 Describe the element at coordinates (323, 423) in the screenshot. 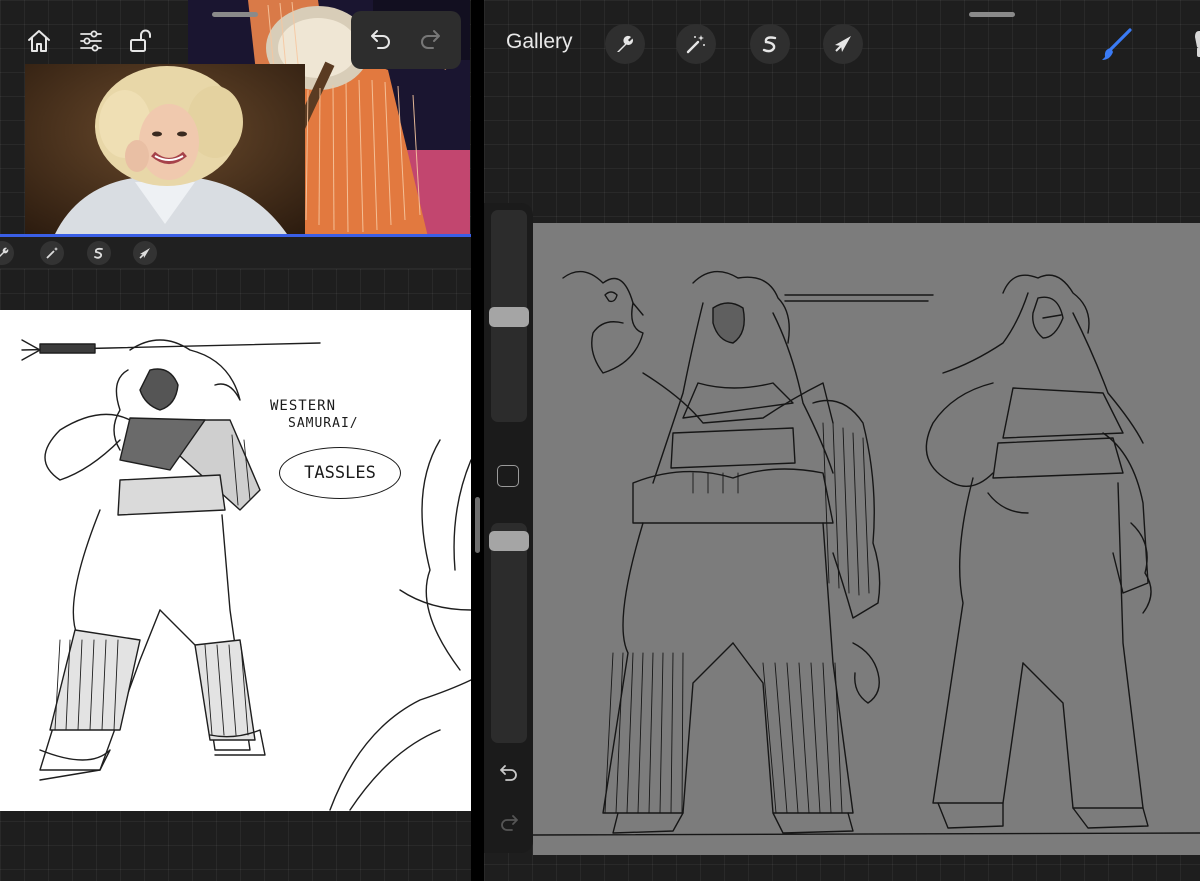

I see `sketch-note-line2: SAMURAI/` at that location.